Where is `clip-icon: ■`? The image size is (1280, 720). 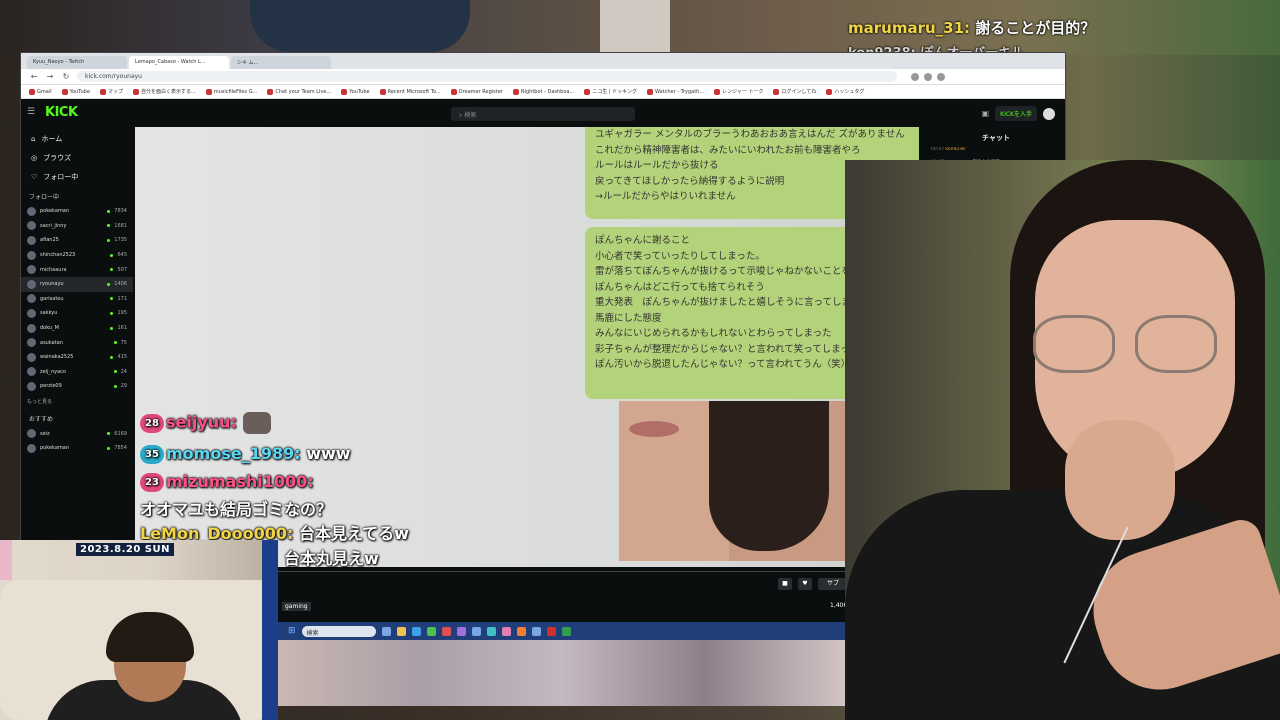 clip-icon: ■ is located at coordinates (785, 584).